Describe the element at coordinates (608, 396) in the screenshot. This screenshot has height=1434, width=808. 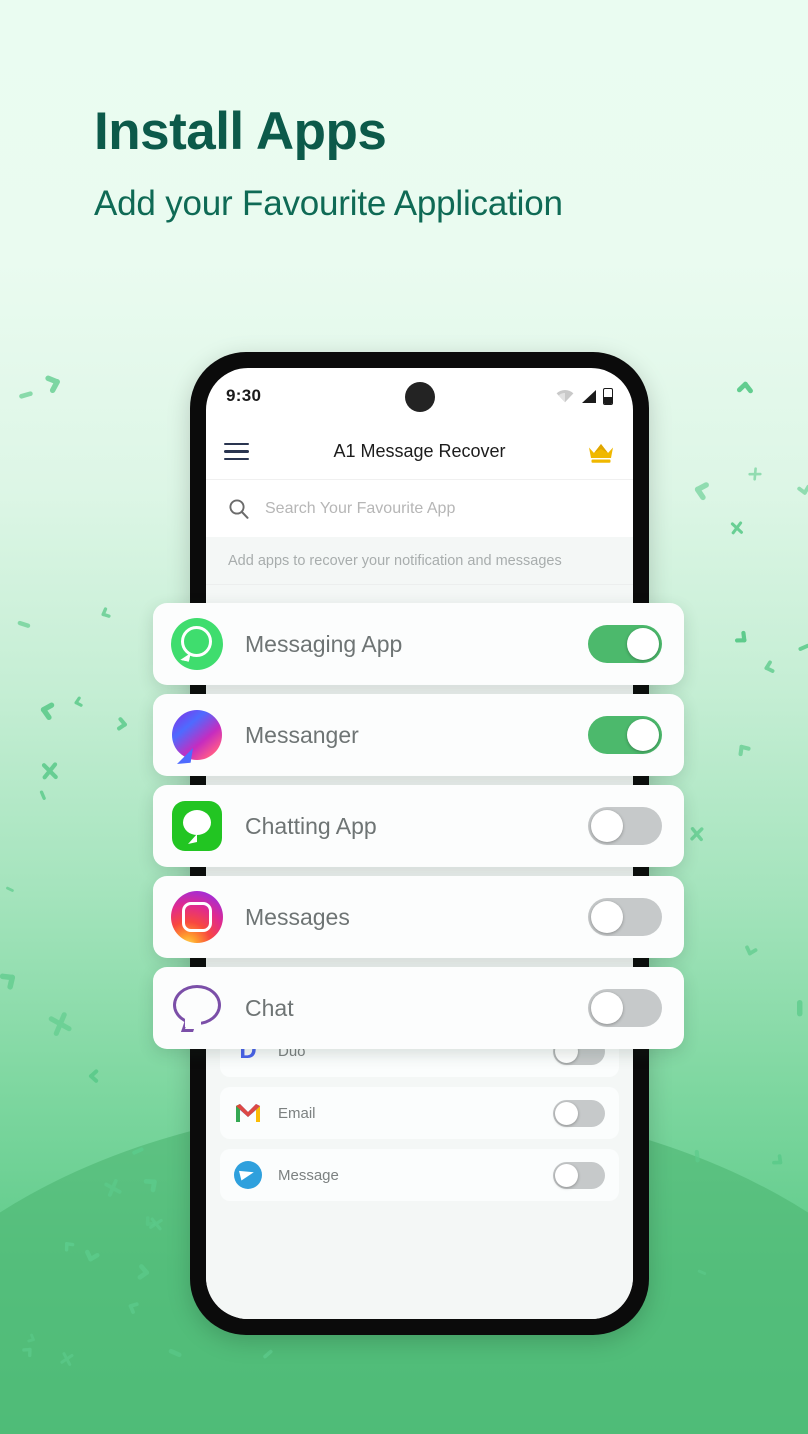
I see `battery-icon` at that location.